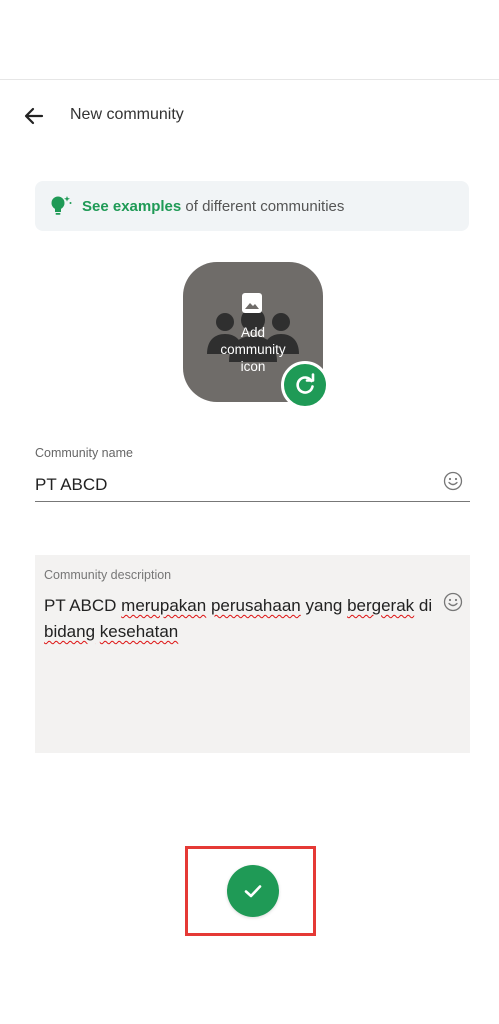 This screenshot has width=499, height=1024. Describe the element at coordinates (381, 605) in the screenshot. I see `misspelled-word: bergerak` at that location.